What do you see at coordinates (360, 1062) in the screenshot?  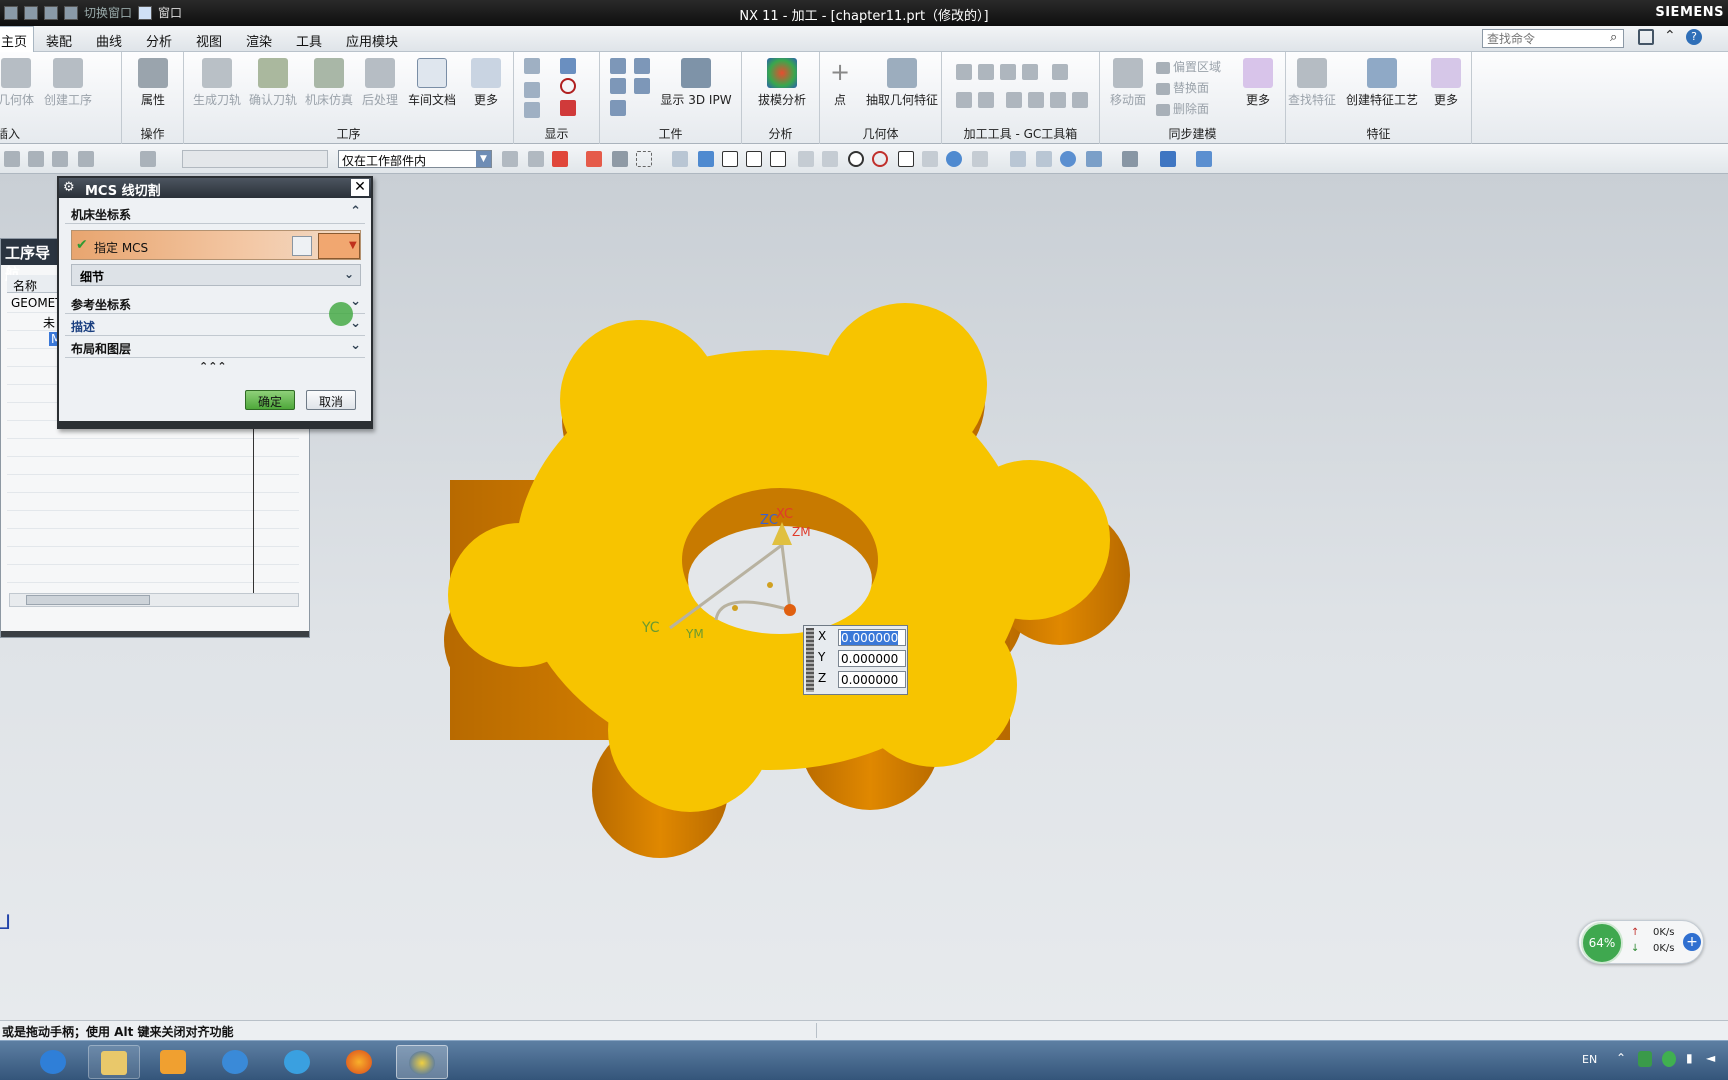 I see `firefox-taskbar-button` at bounding box center [360, 1062].